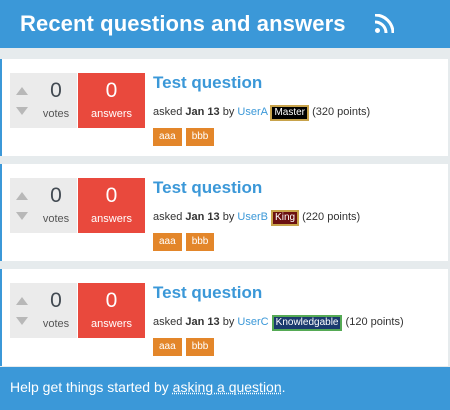 The width and height of the screenshot is (450, 410). What do you see at coordinates (285, 218) in the screenshot?
I see `user-badge: King` at bounding box center [285, 218].